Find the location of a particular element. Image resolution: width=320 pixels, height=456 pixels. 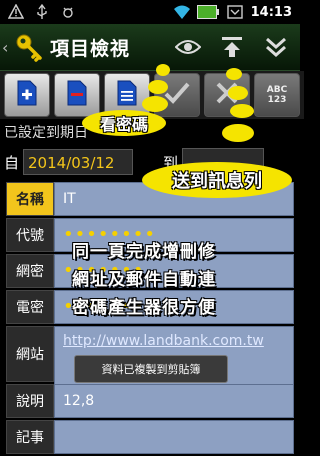

field-notes-row: 說明 12,8 is located at coordinates (150, 401).